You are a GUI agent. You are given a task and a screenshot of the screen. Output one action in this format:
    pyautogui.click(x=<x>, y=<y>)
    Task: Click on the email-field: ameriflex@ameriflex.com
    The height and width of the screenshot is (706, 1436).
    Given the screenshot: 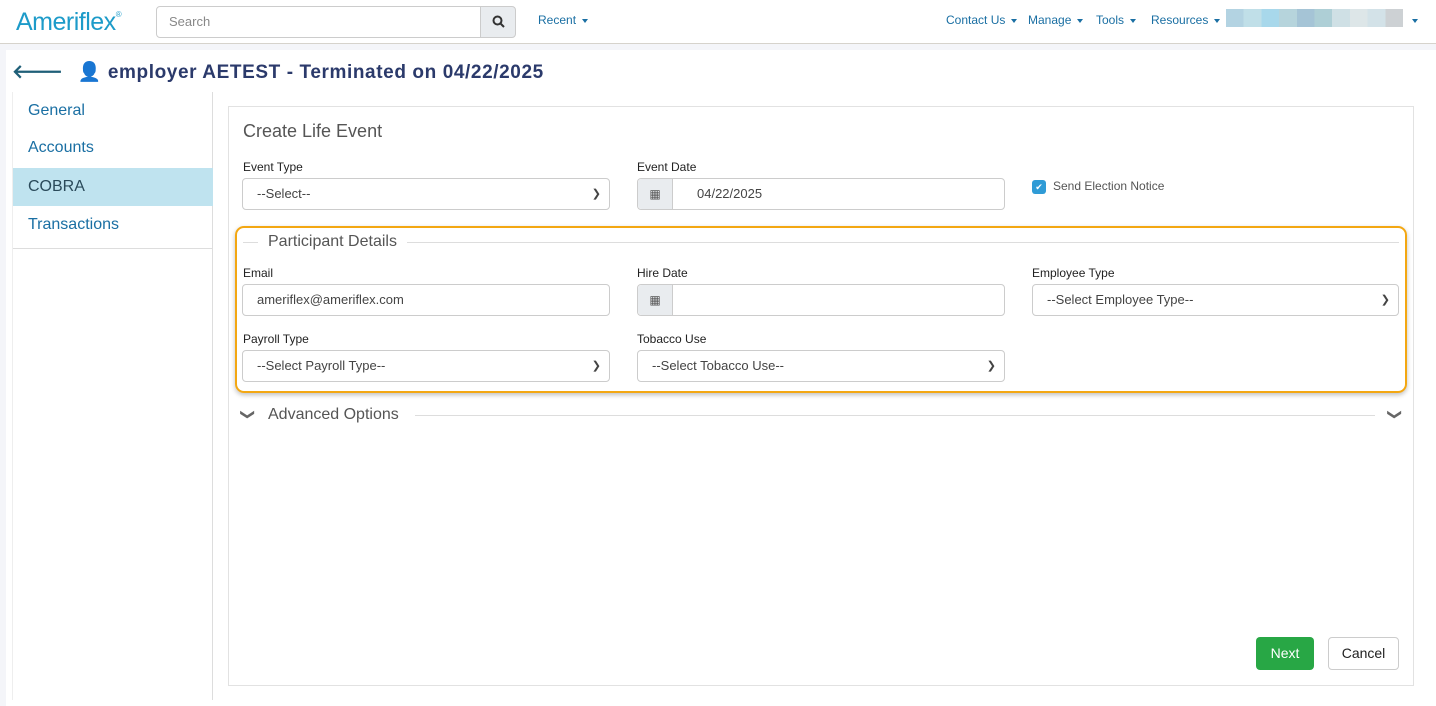 What is the action you would take?
    pyautogui.click(x=426, y=300)
    